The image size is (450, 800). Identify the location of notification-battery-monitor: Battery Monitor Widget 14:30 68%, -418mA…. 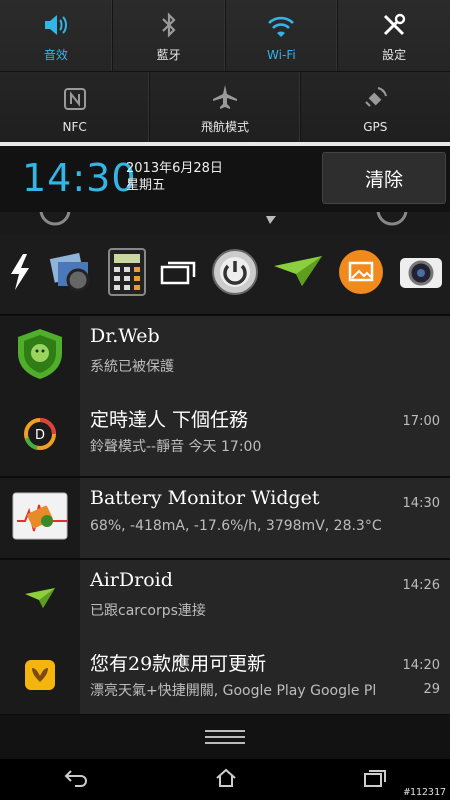
(225, 519).